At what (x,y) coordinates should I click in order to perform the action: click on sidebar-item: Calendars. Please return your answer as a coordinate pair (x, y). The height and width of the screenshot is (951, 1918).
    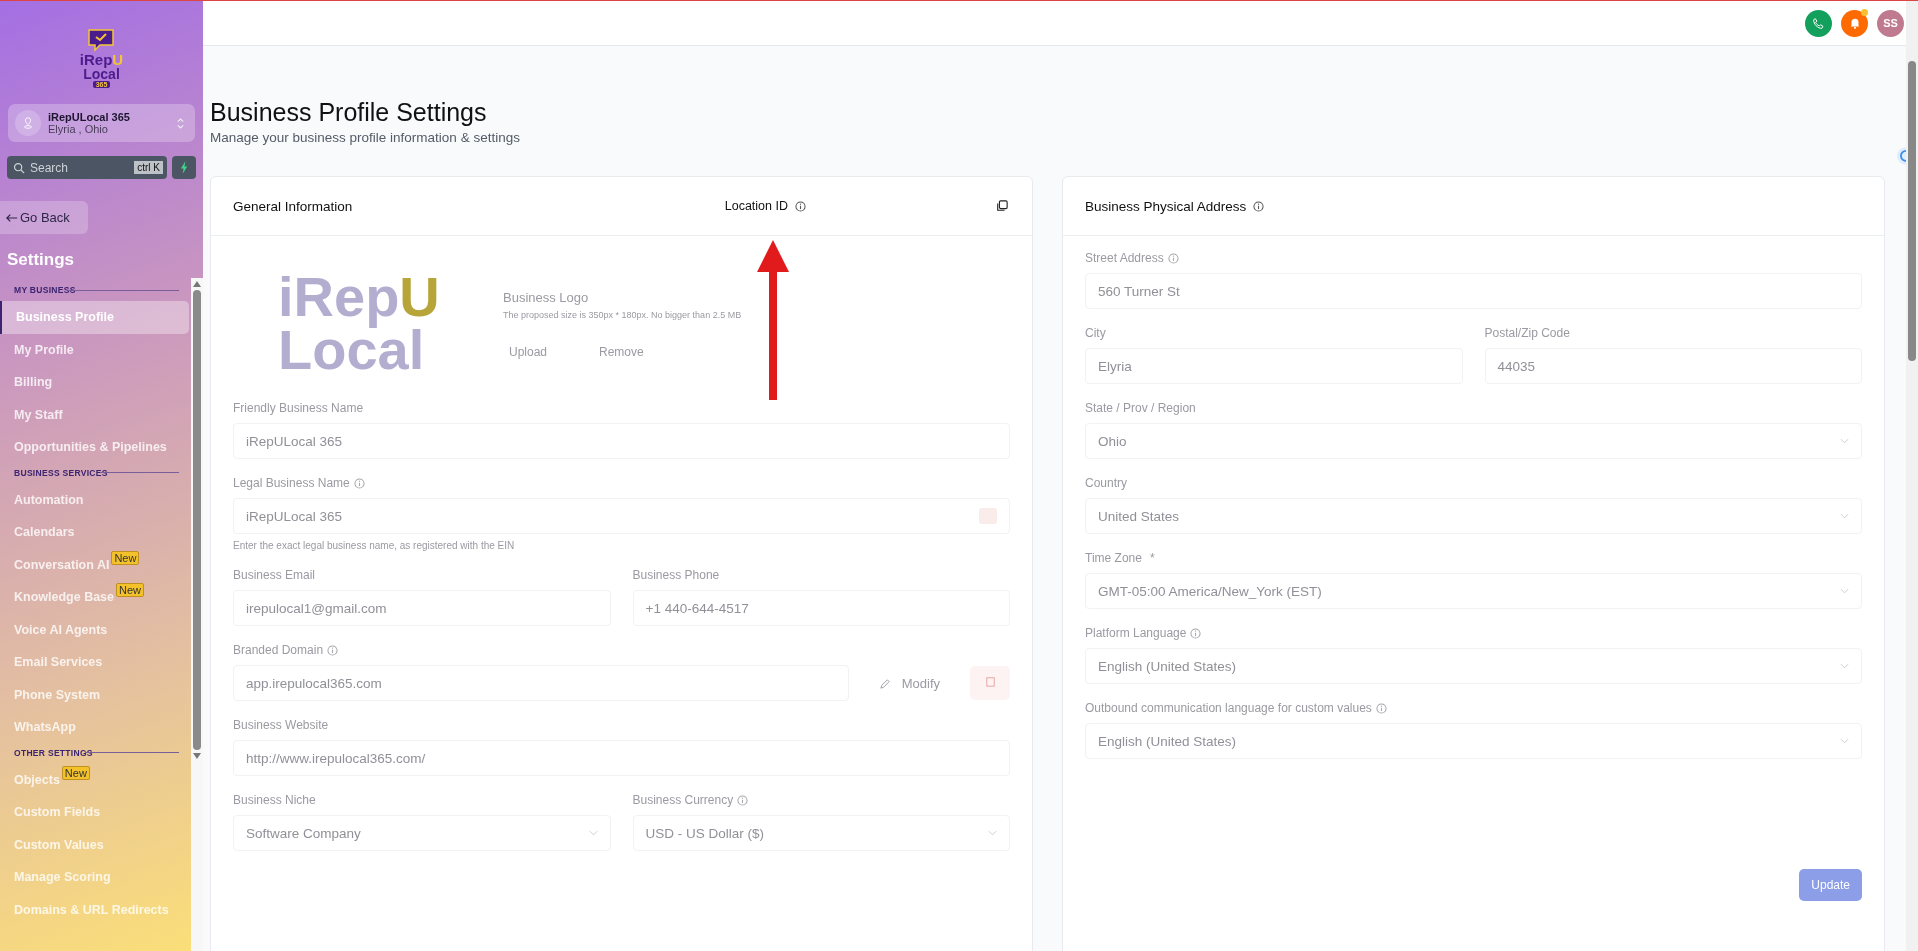
    Looking at the image, I should click on (94, 532).